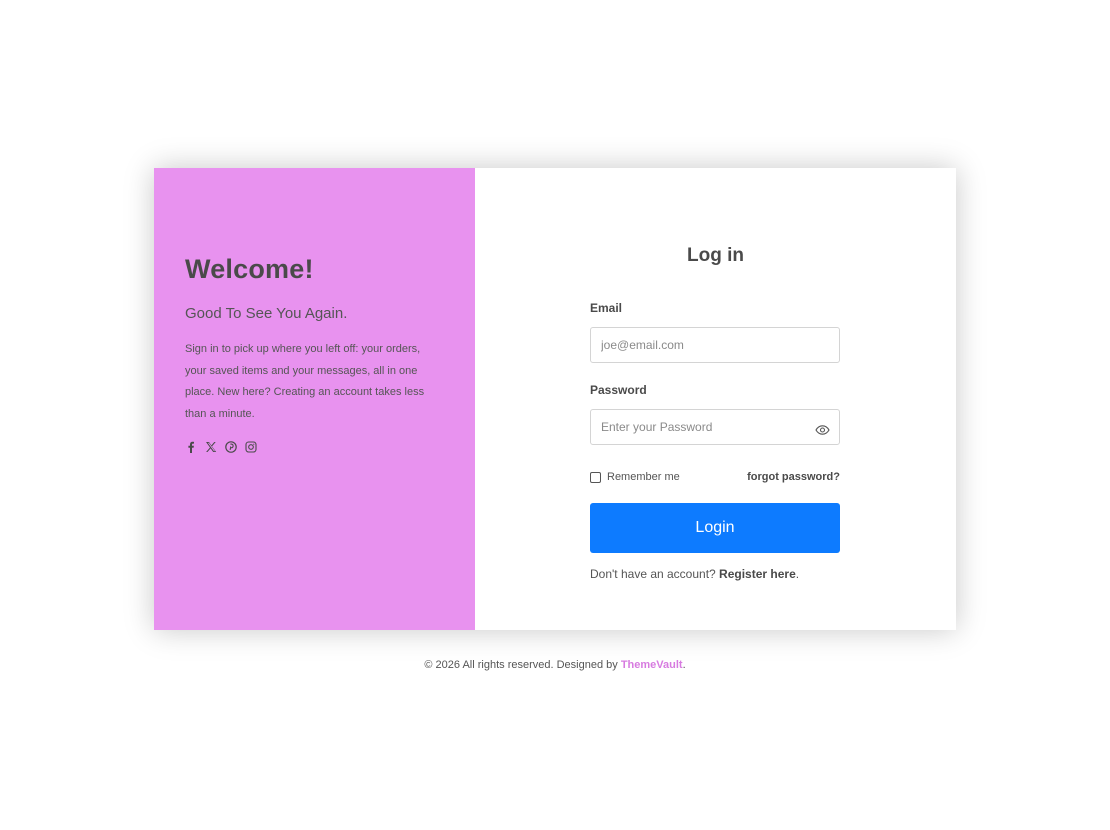 Image resolution: width=1110 pixels, height=830 pixels. Describe the element at coordinates (652, 665) in the screenshot. I see `footer-brand-link: ThemeVault` at that location.